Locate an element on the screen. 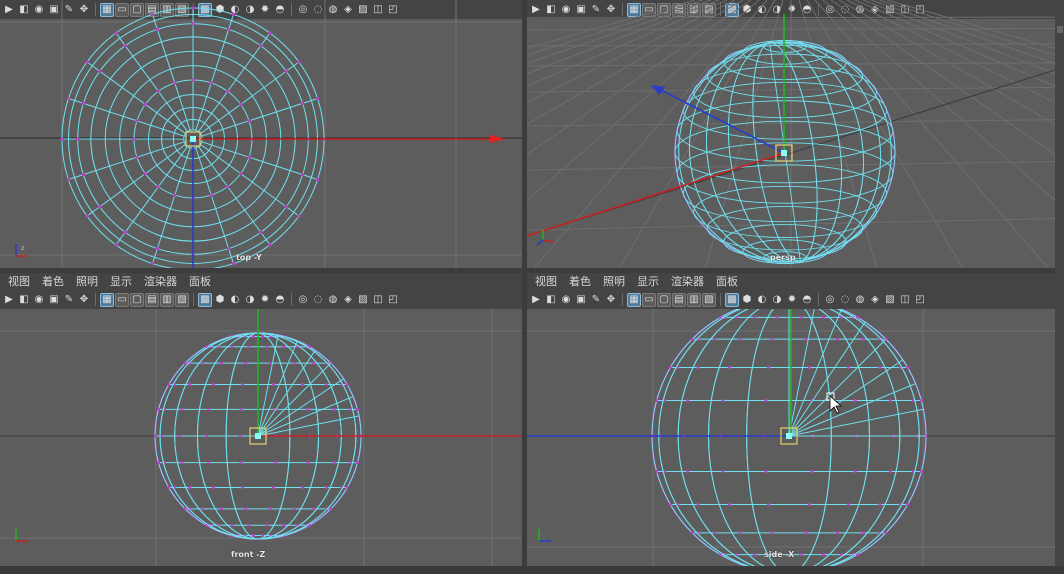 This screenshot has height=574, width=1064. axis-x-handle-persp is located at coordinates (656, 194).